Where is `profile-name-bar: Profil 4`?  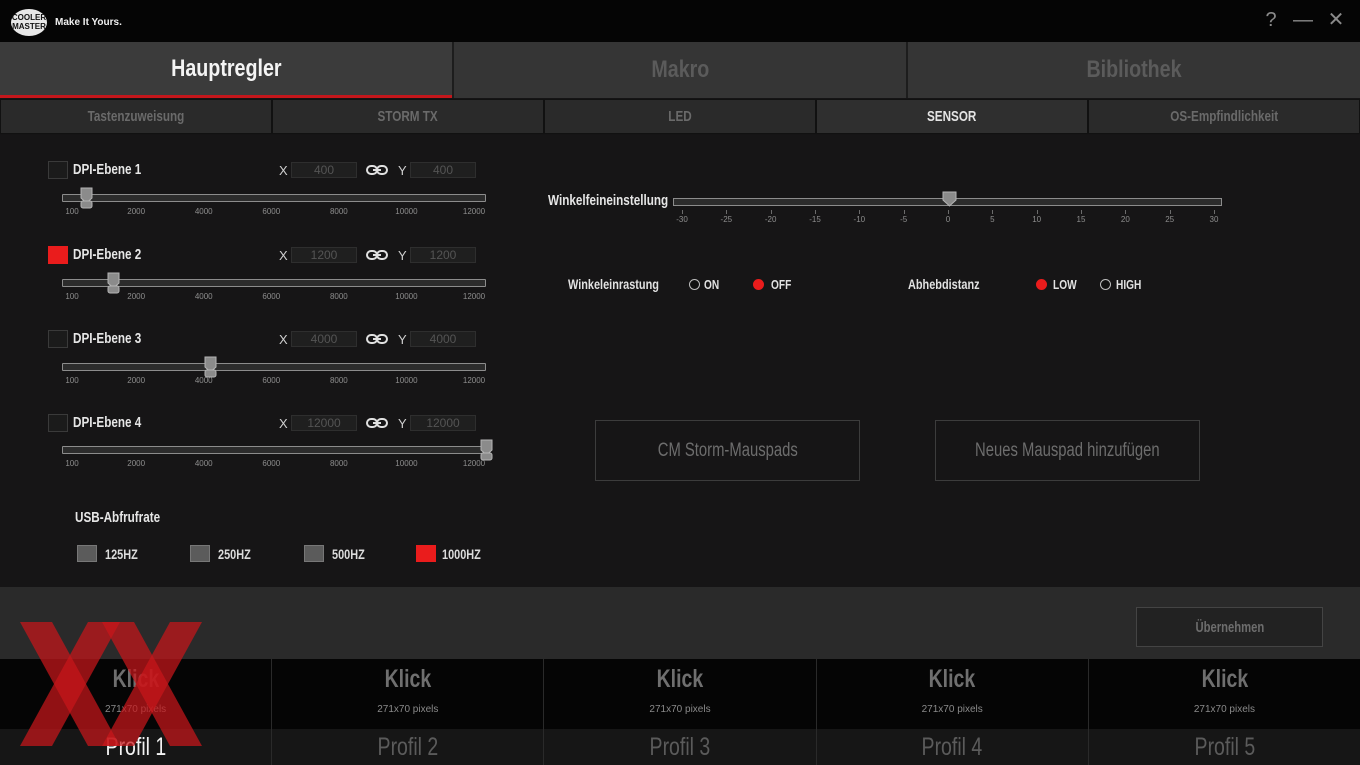
profile-name-bar: Profil 4 is located at coordinates (952, 747).